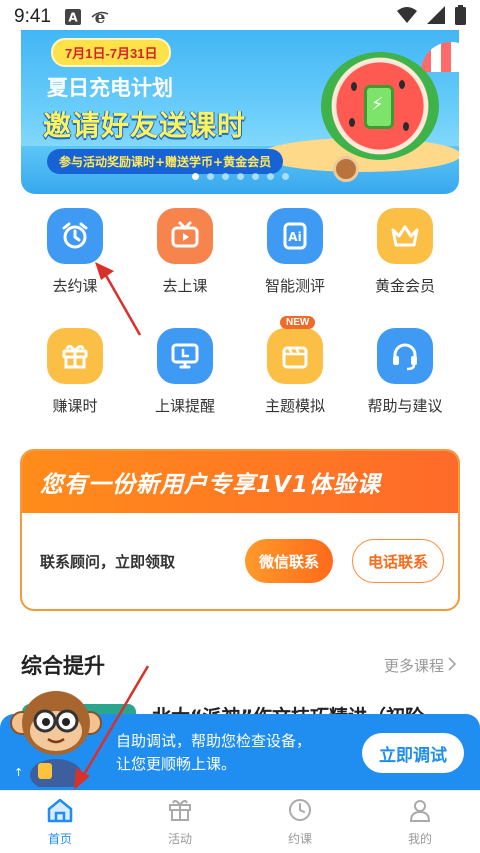 The image size is (480, 853). I want to click on trial-class-title: 您有一份新用户专享1V1体验课, so click(210, 485).